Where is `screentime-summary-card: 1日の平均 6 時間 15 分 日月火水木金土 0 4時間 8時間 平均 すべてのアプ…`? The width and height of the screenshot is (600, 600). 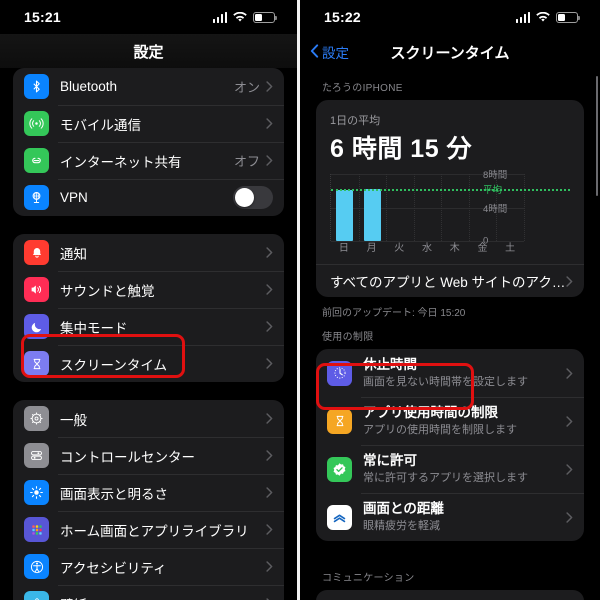 screentime-summary-card: 1日の平均 6 時間 15 分 日月火水木金土 0 4時間 8時間 平均 すべてのアプ… is located at coordinates (450, 198).